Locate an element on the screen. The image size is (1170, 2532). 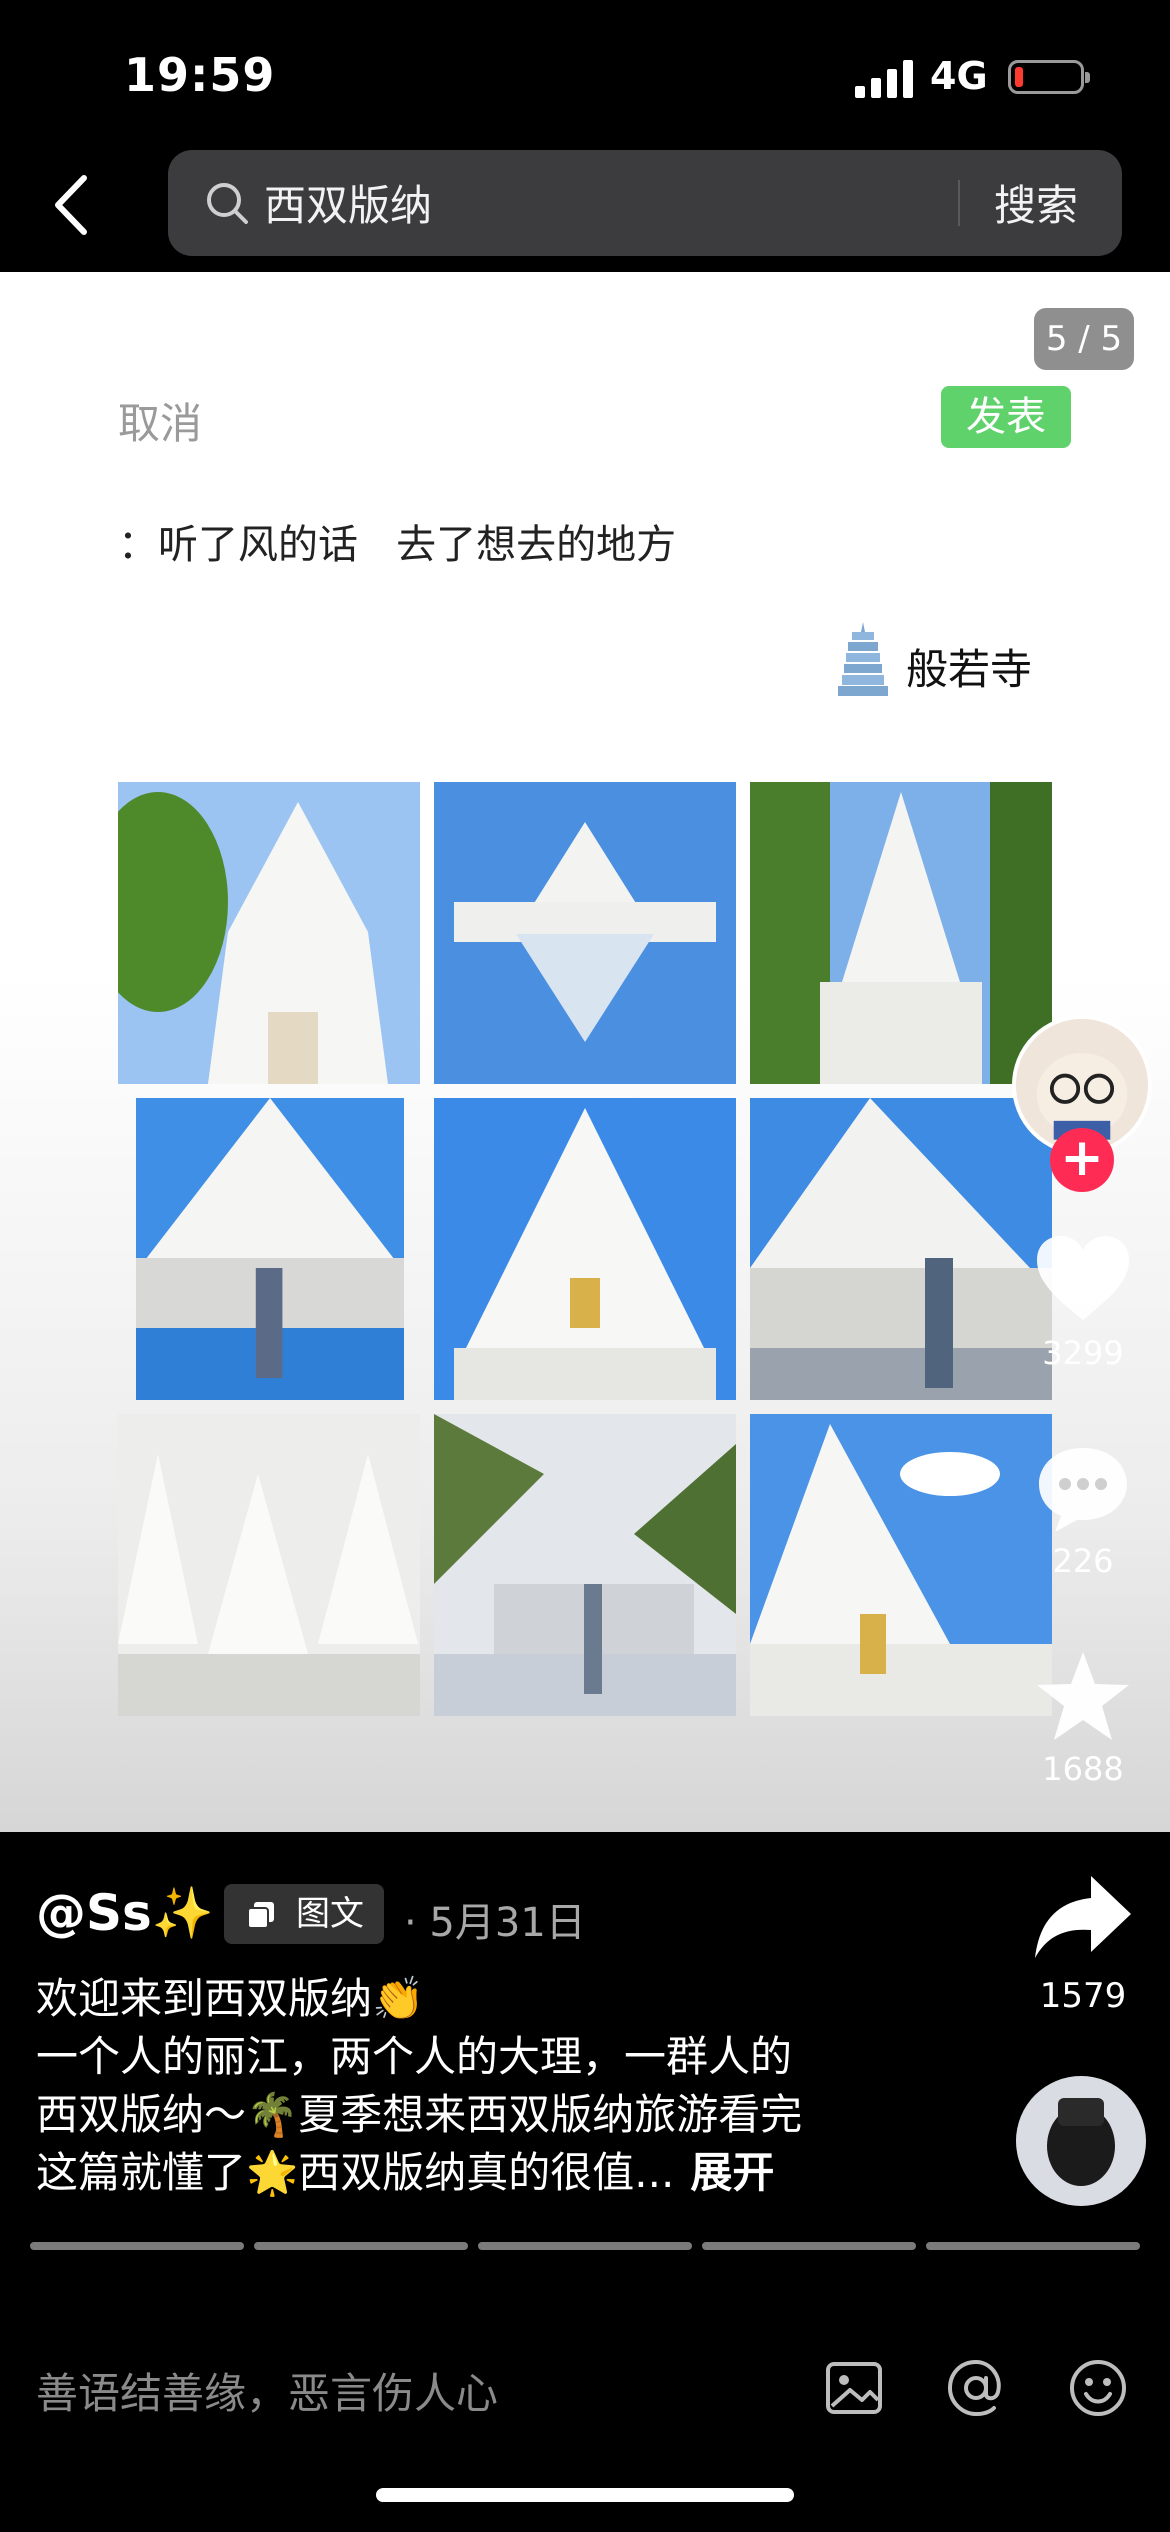
like-count: 3299 is located at coordinates (1083, 1353).